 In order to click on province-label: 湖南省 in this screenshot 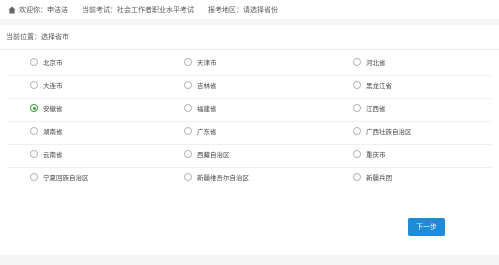, I will do `click(53, 132)`.